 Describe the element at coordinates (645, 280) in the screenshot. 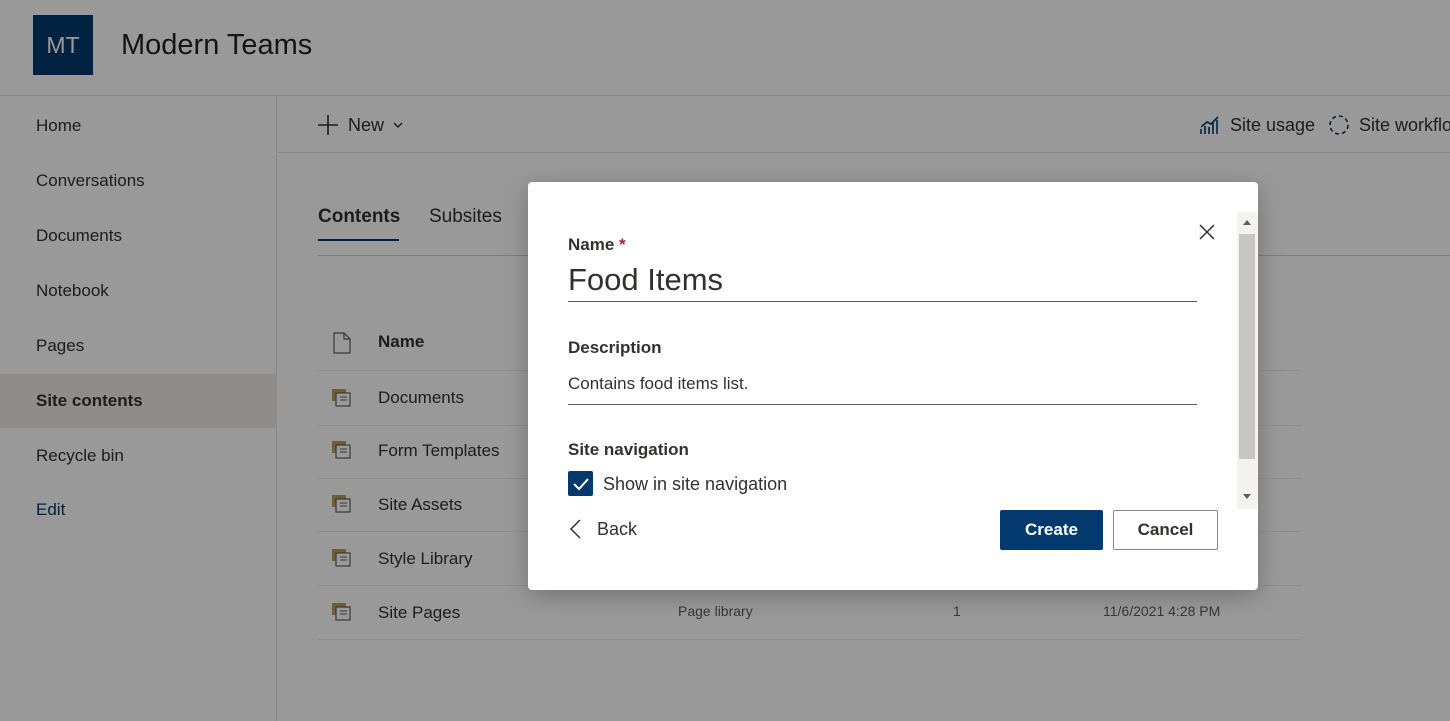

I see `name-input: Food Items` at that location.